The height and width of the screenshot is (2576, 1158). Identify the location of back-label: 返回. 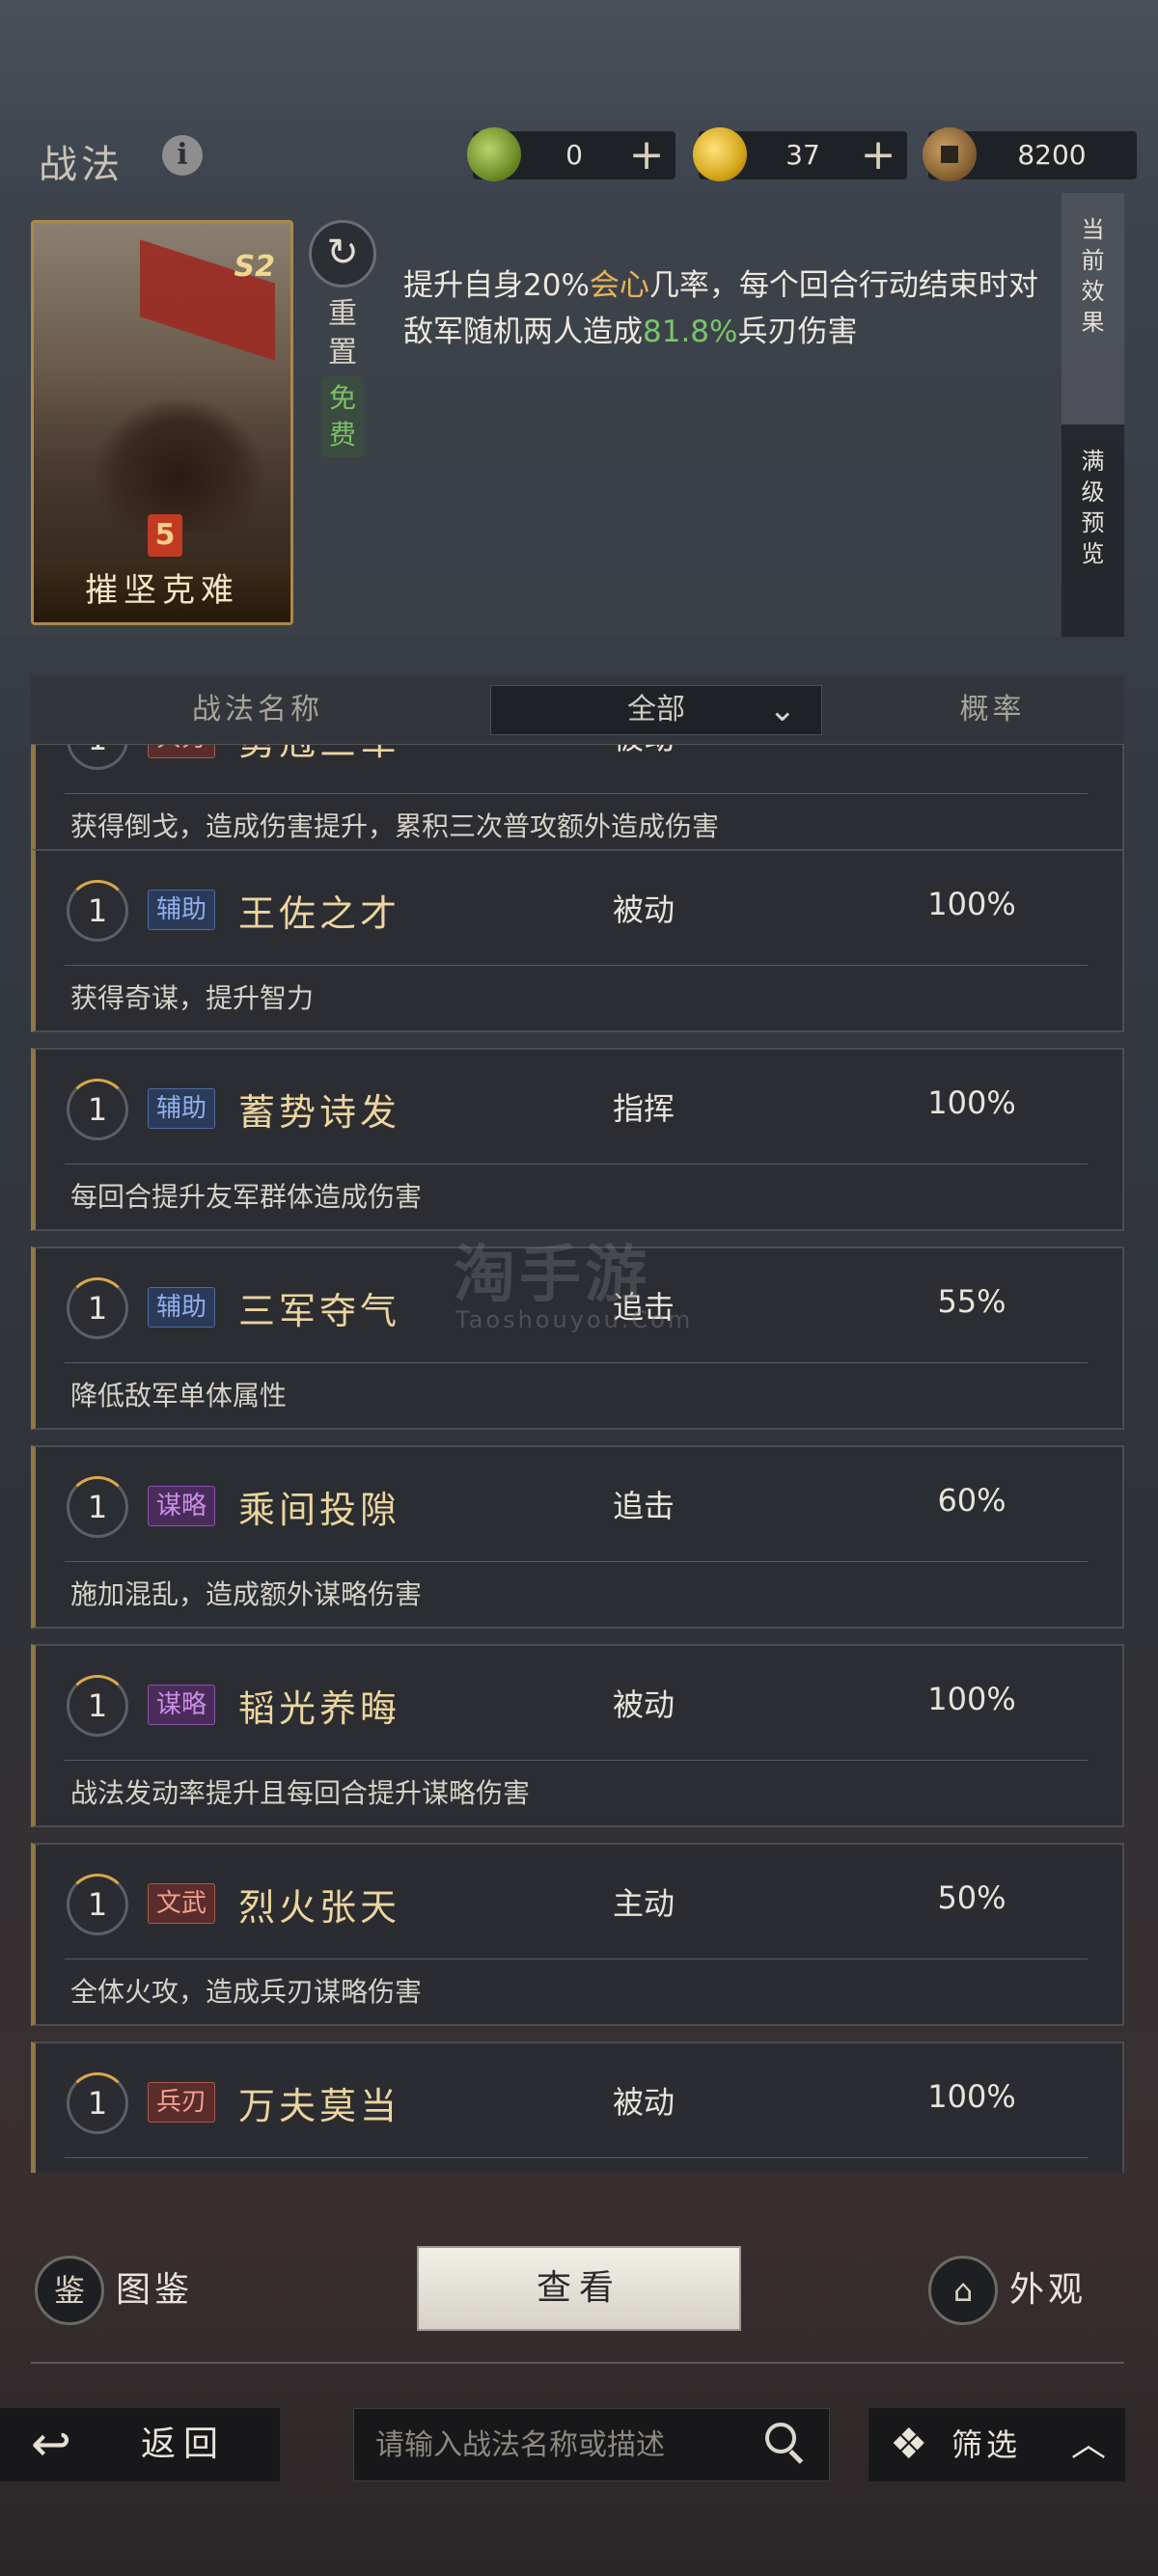
(184, 2444).